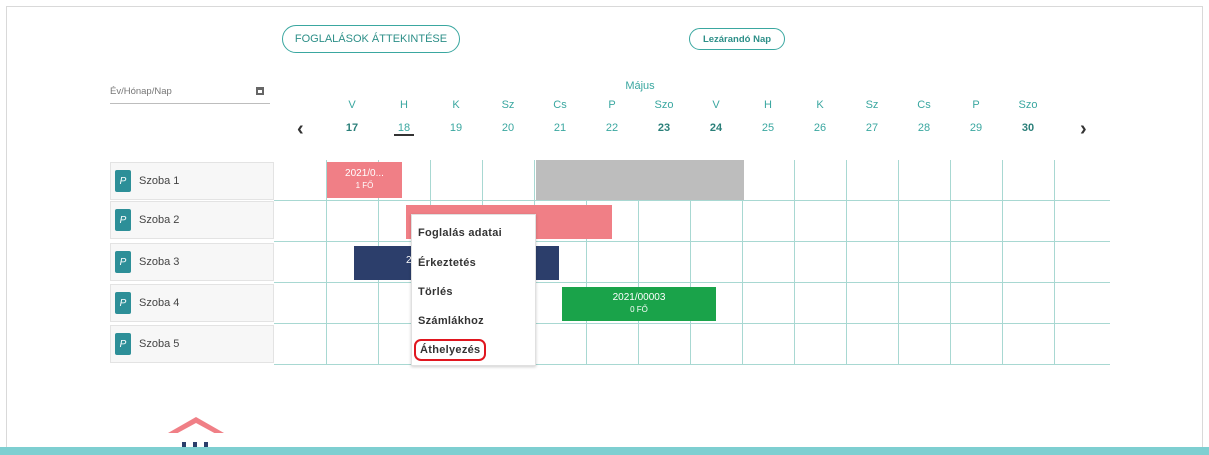 The height and width of the screenshot is (455, 1209). What do you see at coordinates (159, 344) in the screenshot?
I see `room-name: Szoba 5` at bounding box center [159, 344].